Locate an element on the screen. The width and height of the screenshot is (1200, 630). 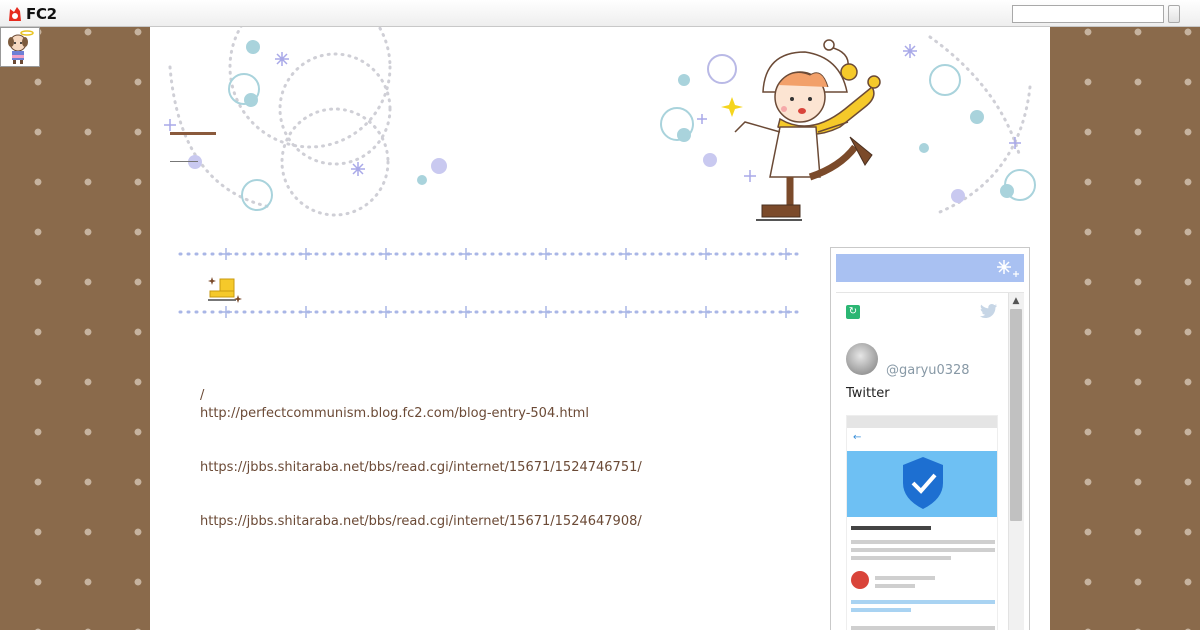
twitter-handle: @garyu0328 is located at coordinates (928, 370).